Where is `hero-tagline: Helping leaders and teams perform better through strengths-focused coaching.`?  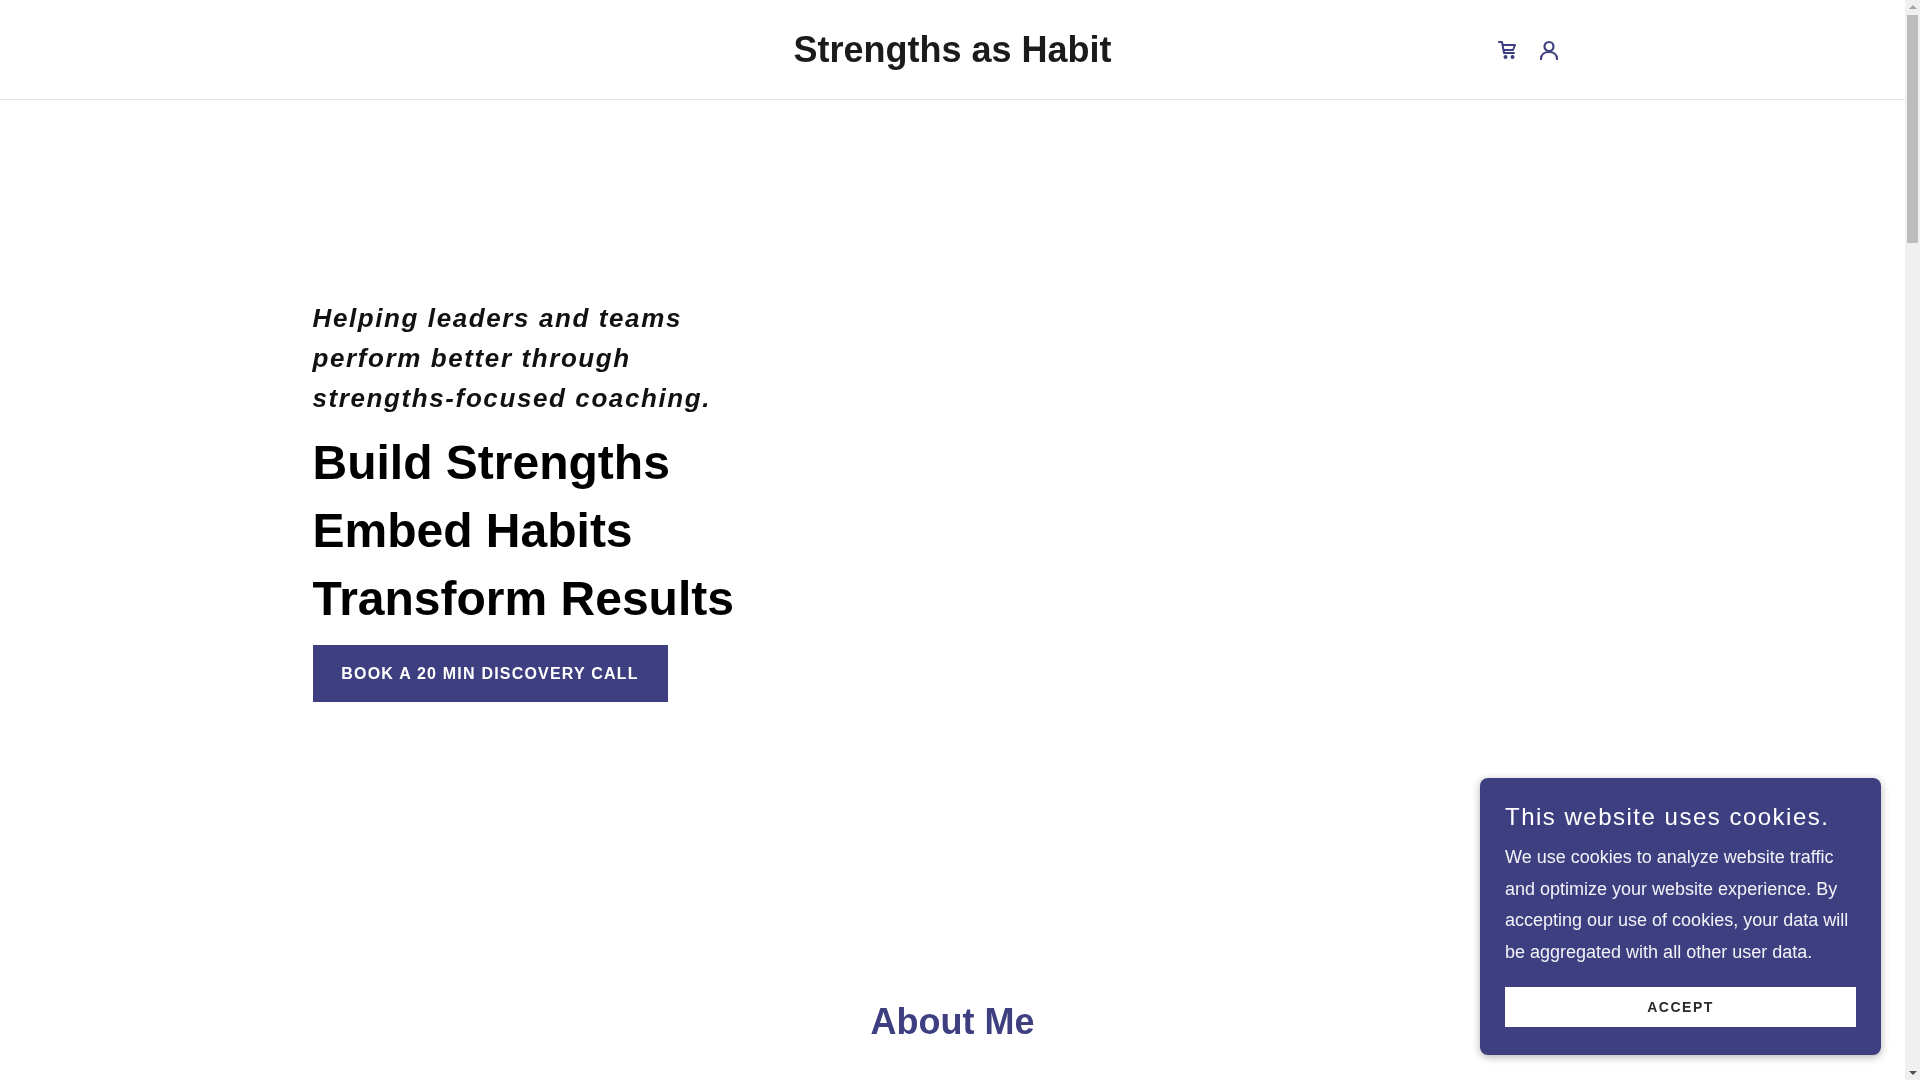 hero-tagline: Helping leaders and teams perform better through strengths-focused coaching. is located at coordinates (512, 358).